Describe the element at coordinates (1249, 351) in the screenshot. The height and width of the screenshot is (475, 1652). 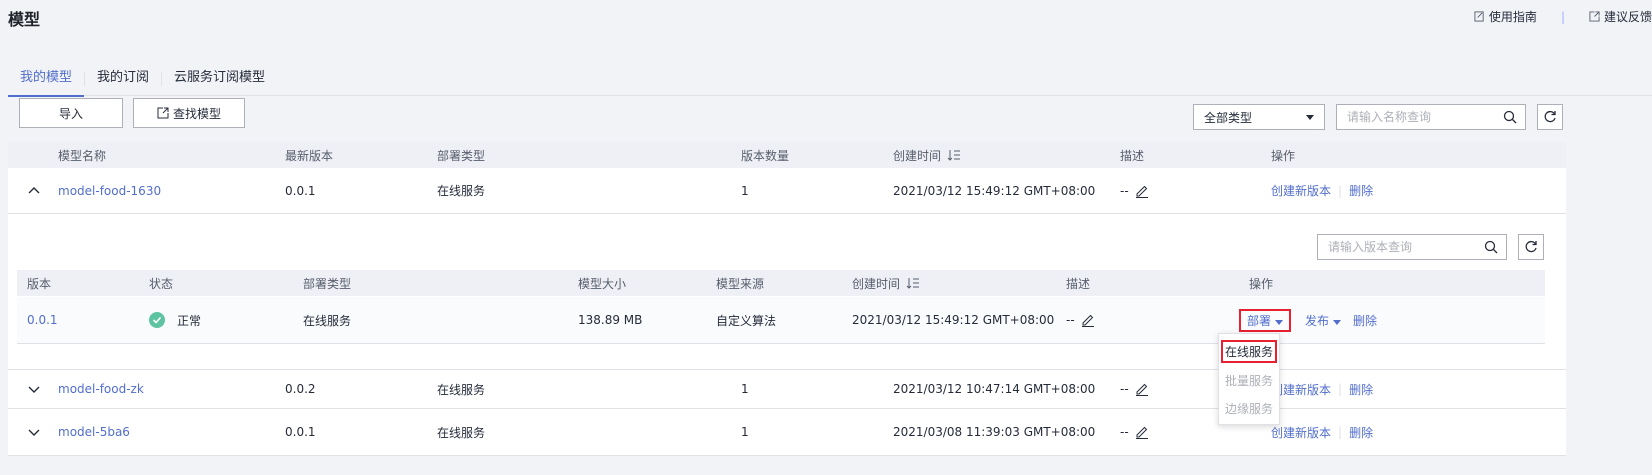
I see `deploy-menu-online: 在线服务` at that location.